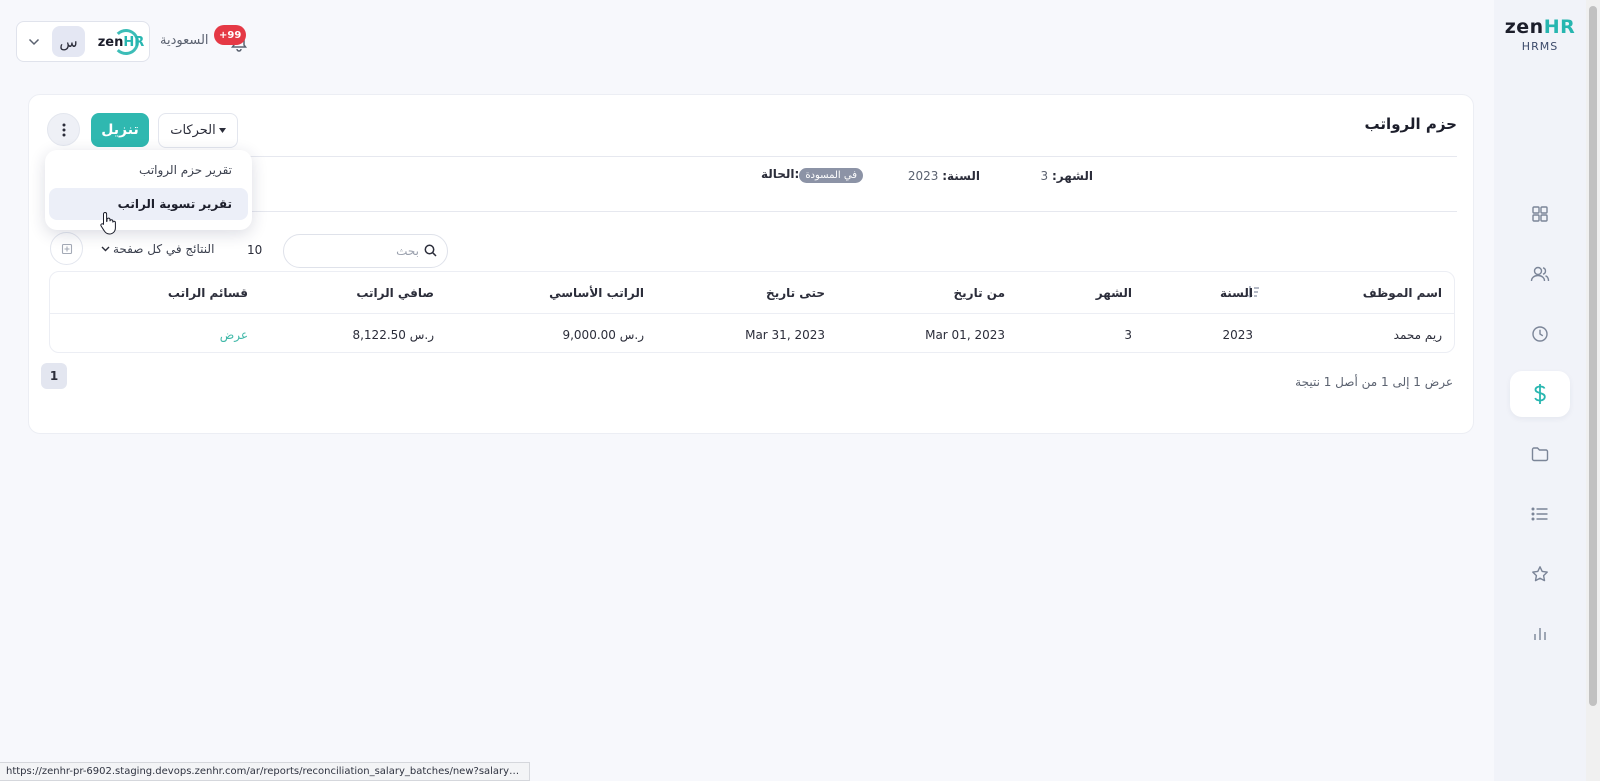  I want to click on cell-month: 3, so click(1128, 335).